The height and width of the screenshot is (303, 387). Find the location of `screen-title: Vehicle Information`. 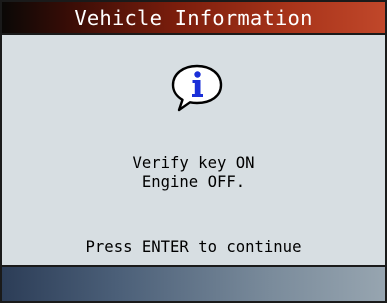

screen-title: Vehicle Information is located at coordinates (193, 17).